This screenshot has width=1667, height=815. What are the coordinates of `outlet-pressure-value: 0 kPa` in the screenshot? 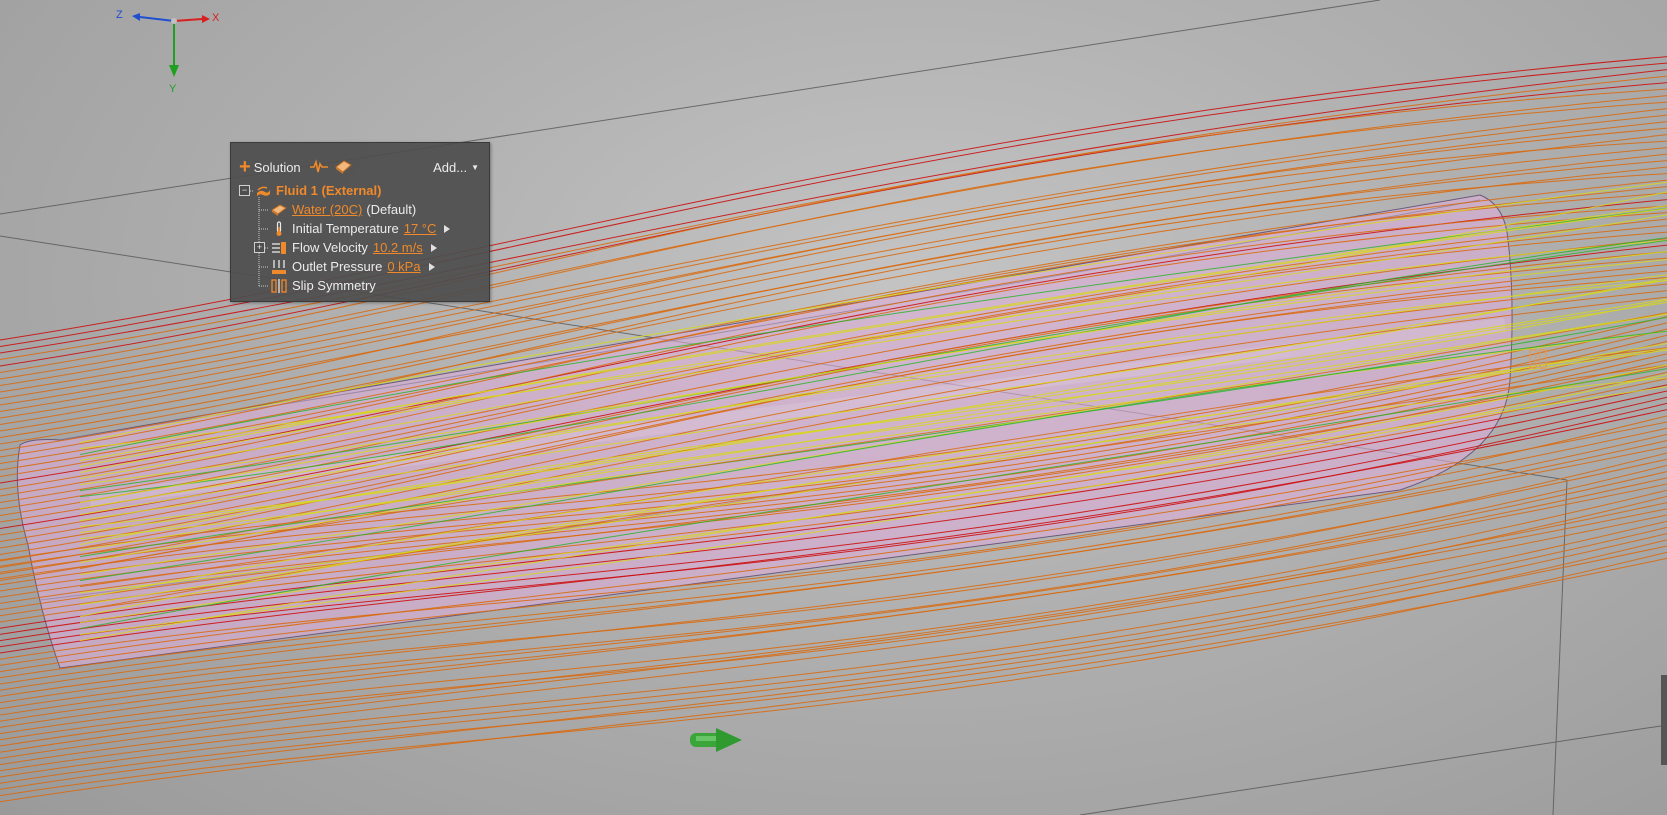 It's located at (403, 266).